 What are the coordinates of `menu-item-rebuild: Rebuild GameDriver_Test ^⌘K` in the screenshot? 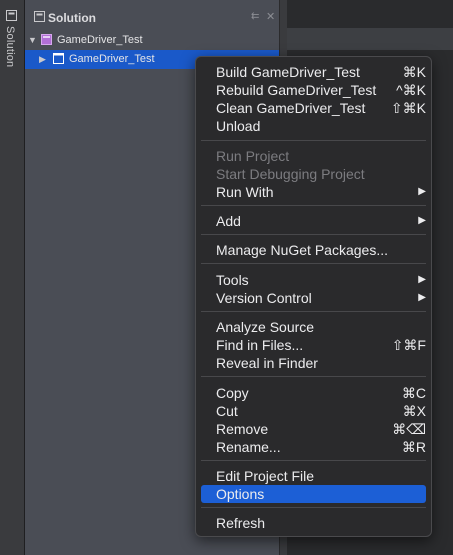 It's located at (313, 90).